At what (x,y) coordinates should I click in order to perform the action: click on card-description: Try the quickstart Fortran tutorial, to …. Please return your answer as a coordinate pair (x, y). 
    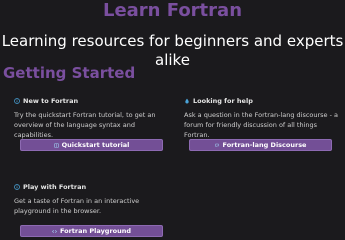
    Looking at the image, I should click on (85, 125).